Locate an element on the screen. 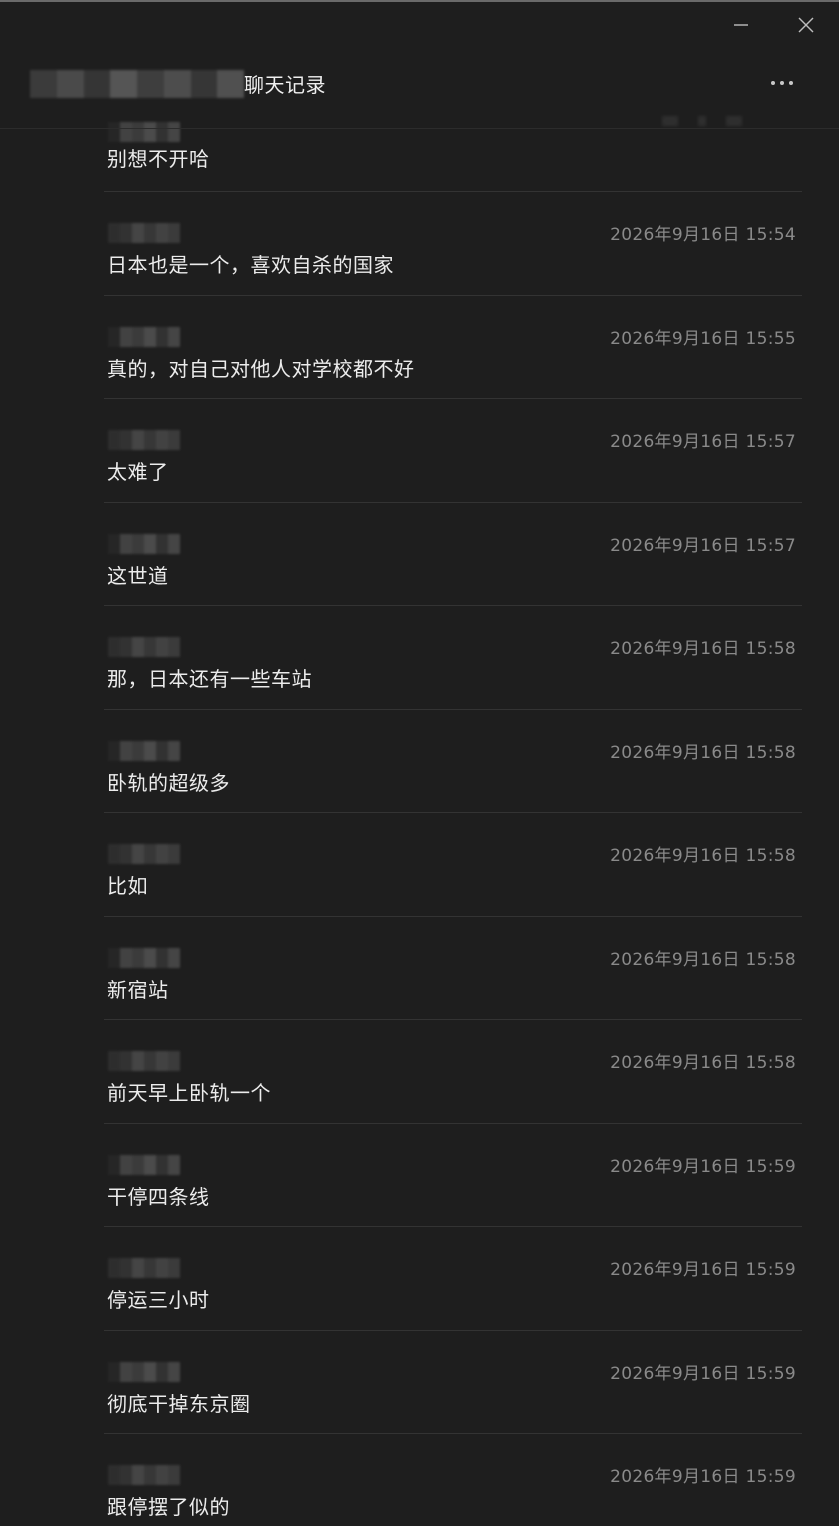  message-text: 太难了 is located at coordinates (138, 472).